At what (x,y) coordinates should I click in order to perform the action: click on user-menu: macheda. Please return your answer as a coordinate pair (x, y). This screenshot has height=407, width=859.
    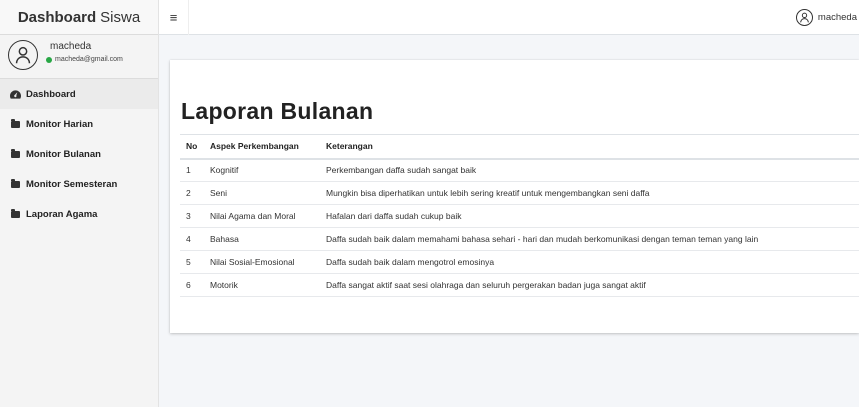
    Looking at the image, I should click on (827, 17).